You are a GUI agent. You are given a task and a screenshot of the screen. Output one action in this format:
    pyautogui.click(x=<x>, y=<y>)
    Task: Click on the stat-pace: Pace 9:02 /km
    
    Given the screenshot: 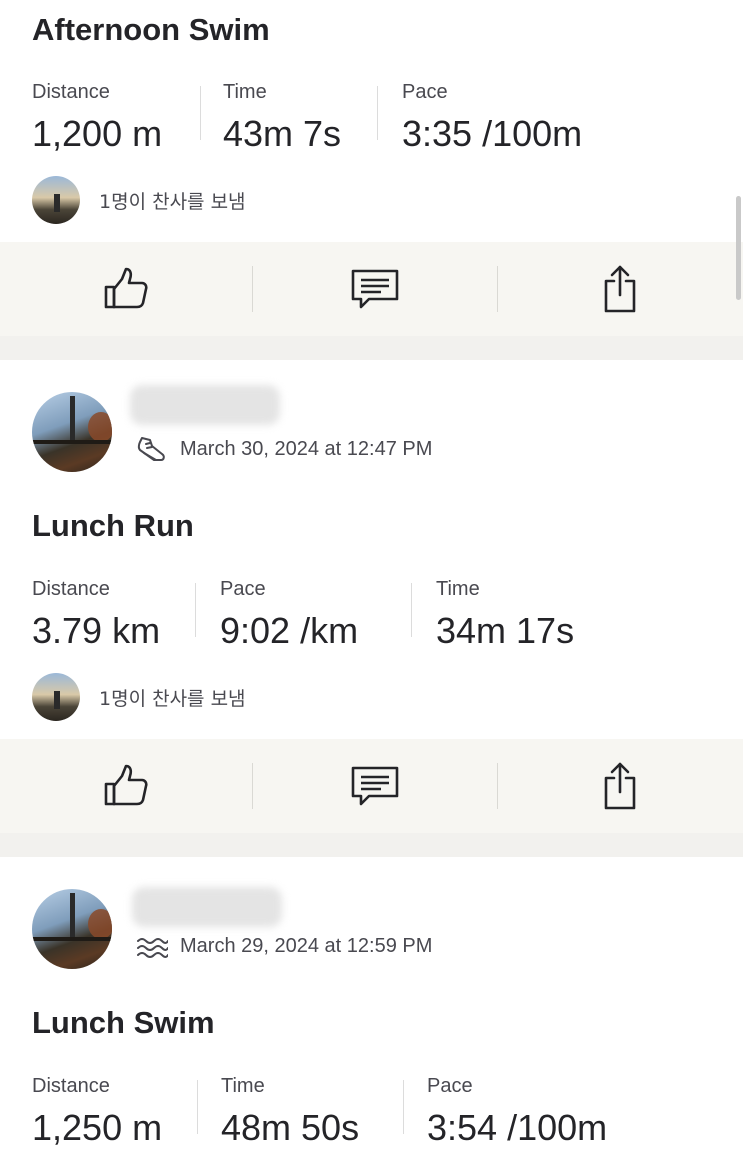 What is the action you would take?
    pyautogui.click(x=289, y=617)
    